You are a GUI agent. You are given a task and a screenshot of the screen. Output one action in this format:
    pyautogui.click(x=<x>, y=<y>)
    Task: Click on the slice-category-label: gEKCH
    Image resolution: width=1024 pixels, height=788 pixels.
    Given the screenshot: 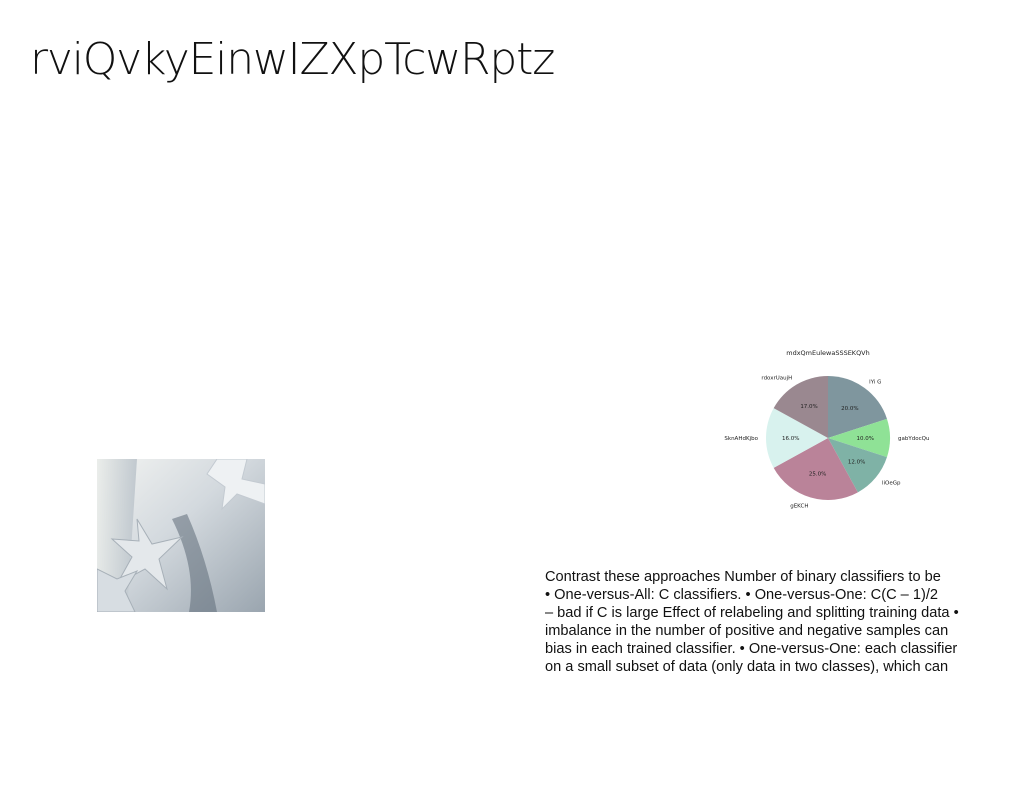 What is the action you would take?
    pyautogui.click(x=799, y=506)
    